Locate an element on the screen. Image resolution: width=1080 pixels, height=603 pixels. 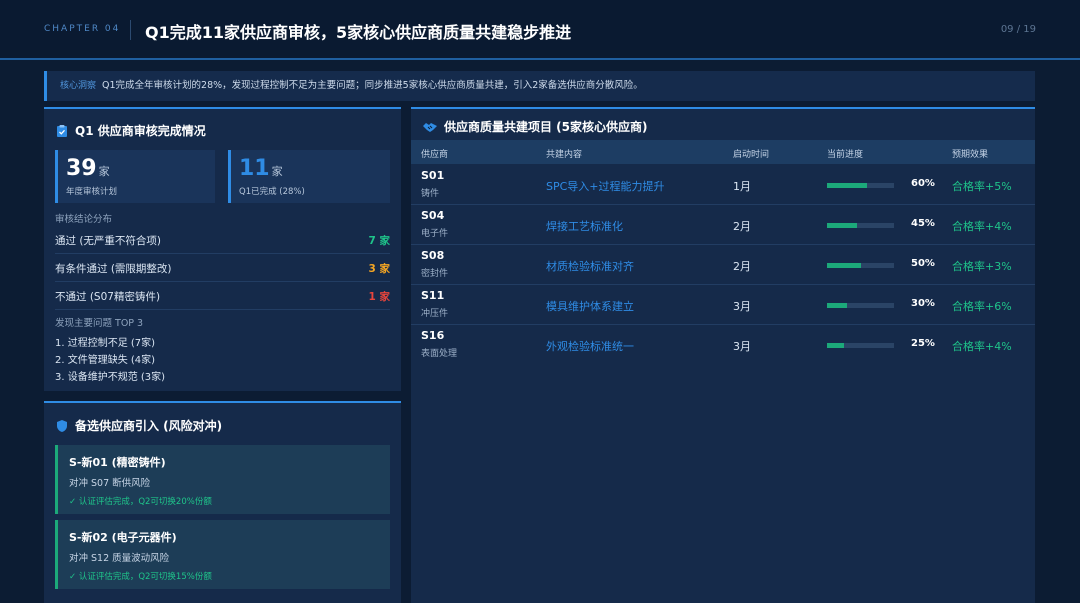
table-row: S08 密封件 材质检验标准对齐 2月 50% 合格率+3% is located at coordinates (723, 265).